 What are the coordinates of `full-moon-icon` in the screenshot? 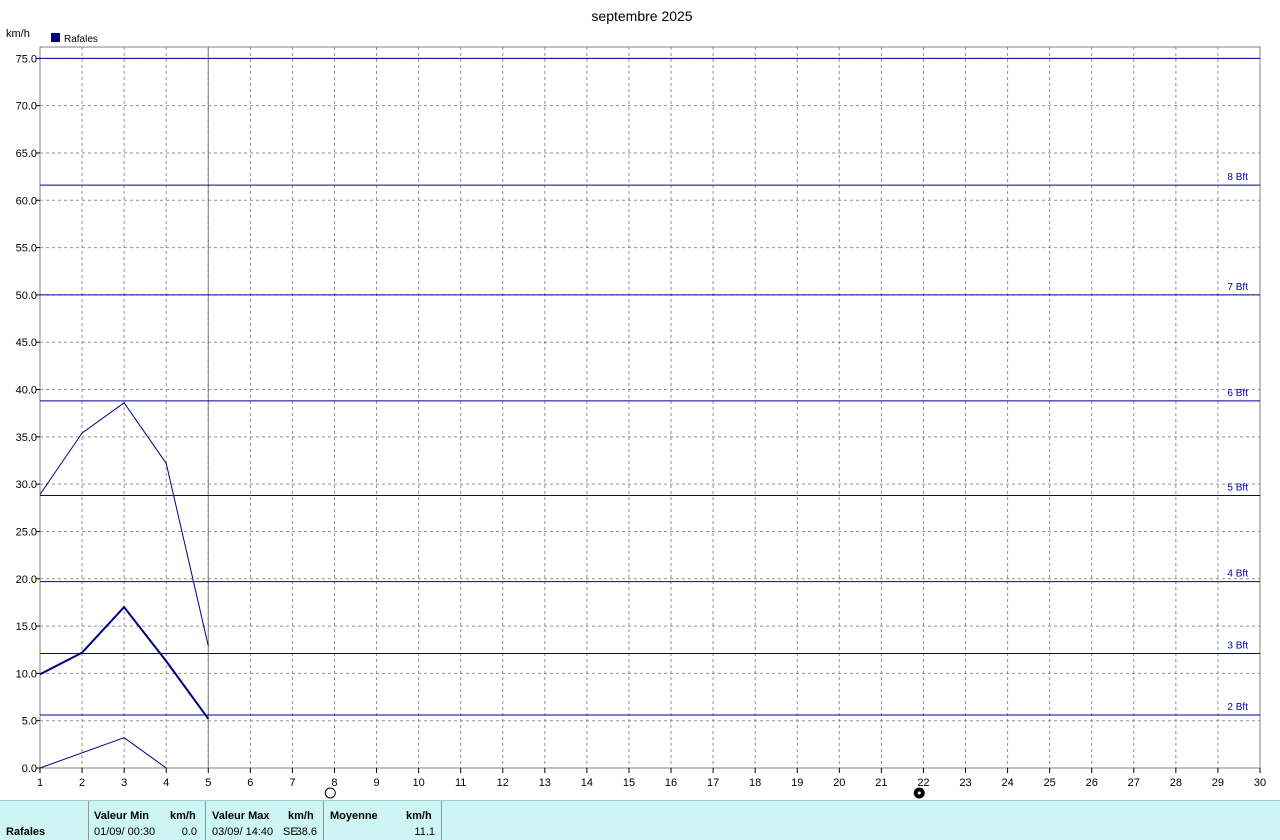 It's located at (330, 793).